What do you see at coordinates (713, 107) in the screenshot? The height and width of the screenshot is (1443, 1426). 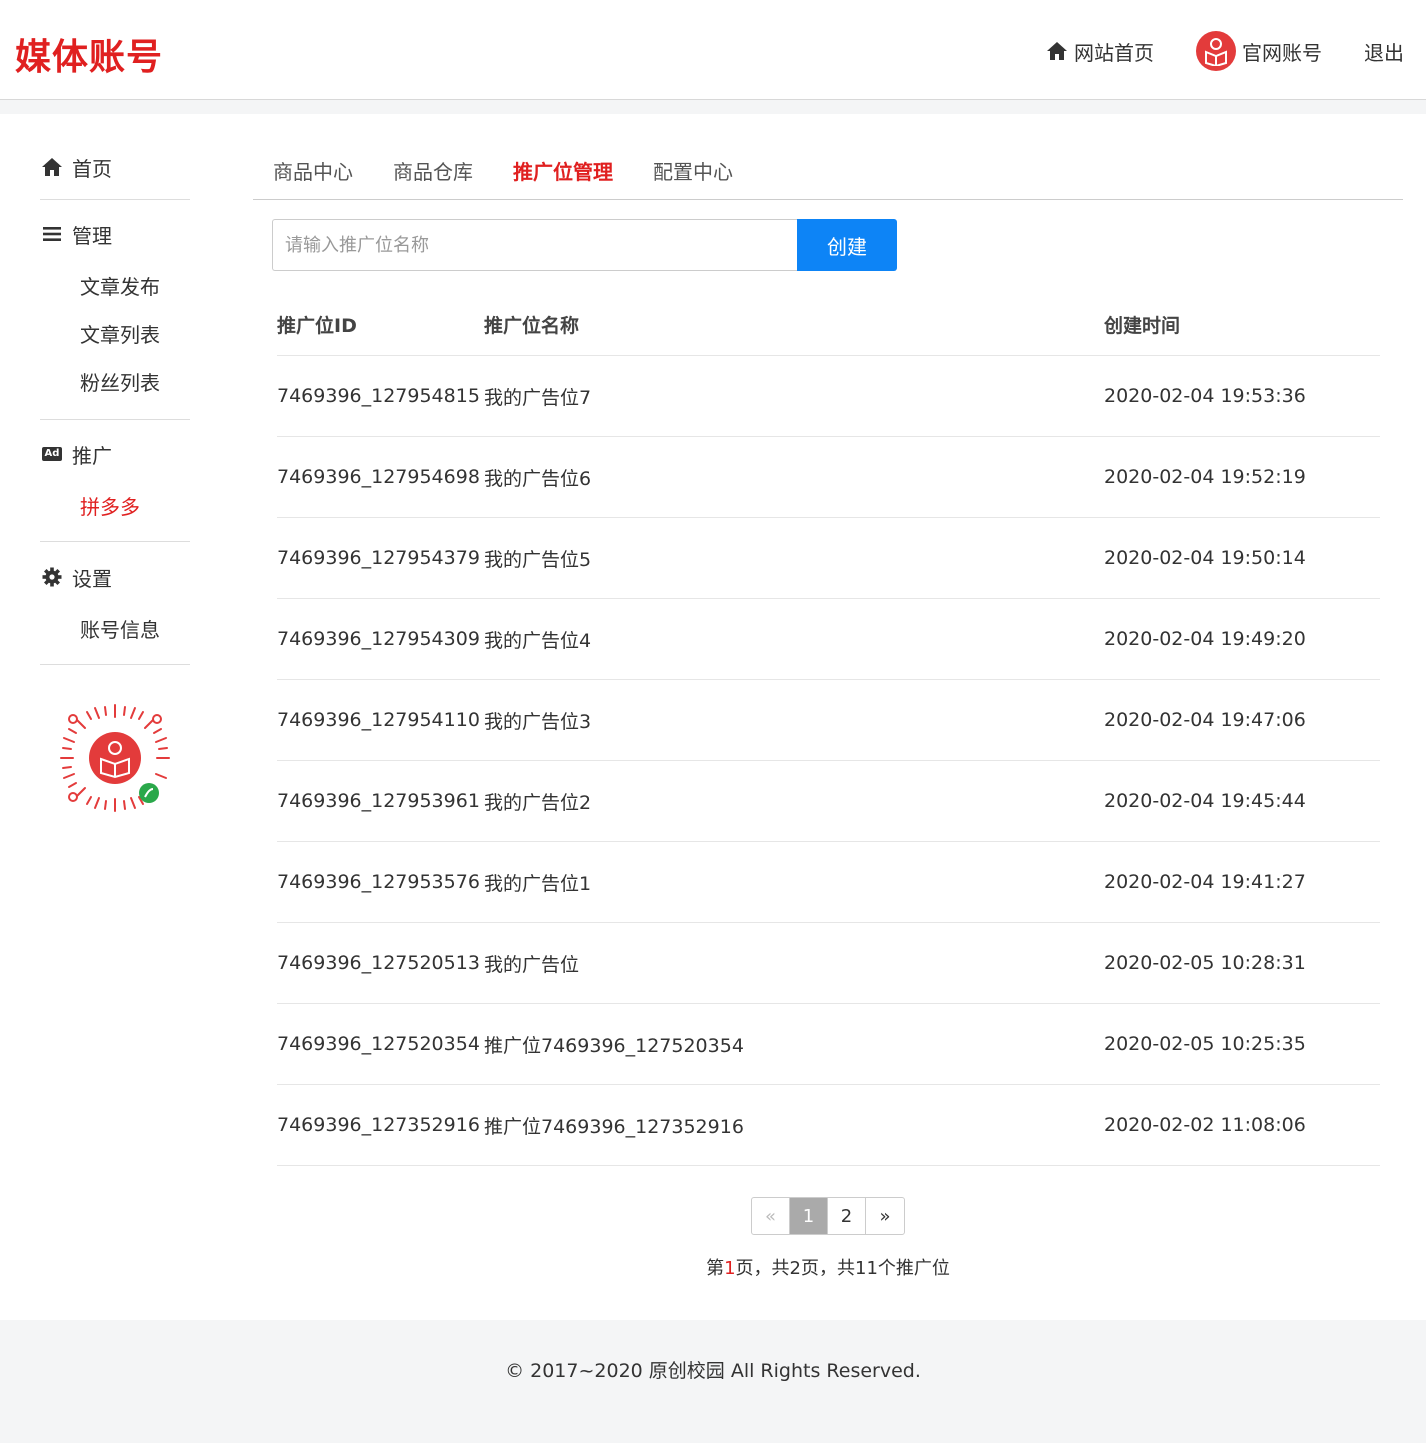 I see `header-divider-band` at bounding box center [713, 107].